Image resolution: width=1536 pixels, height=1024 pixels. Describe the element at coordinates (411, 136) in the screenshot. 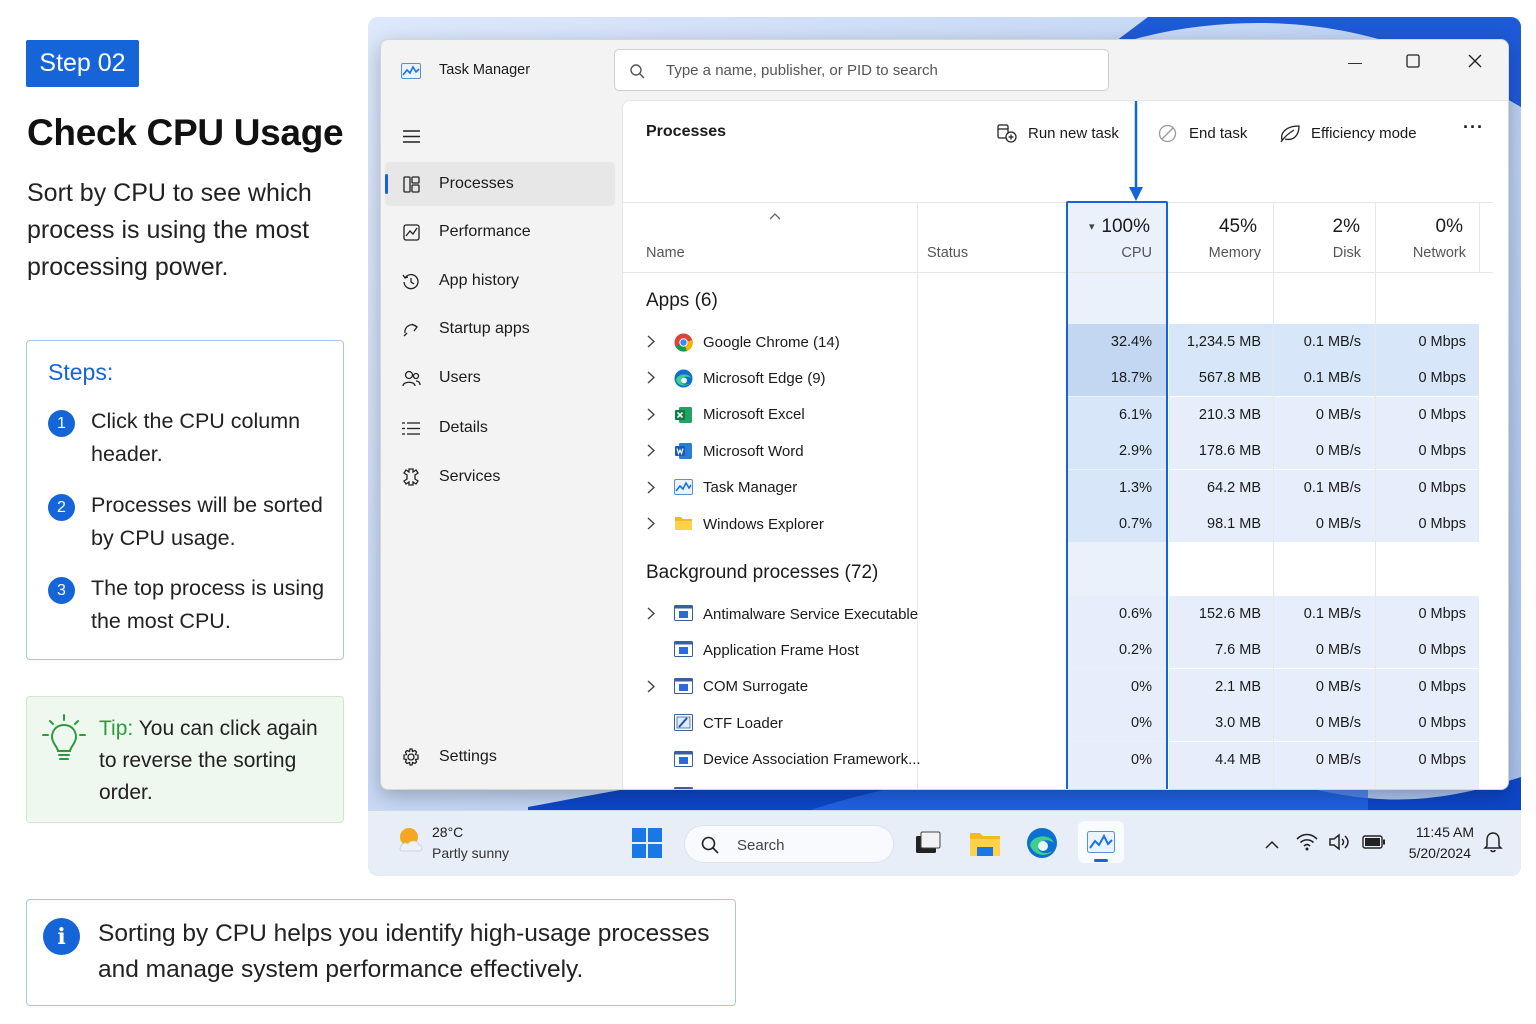

I see `hamburger-menu-button` at that location.